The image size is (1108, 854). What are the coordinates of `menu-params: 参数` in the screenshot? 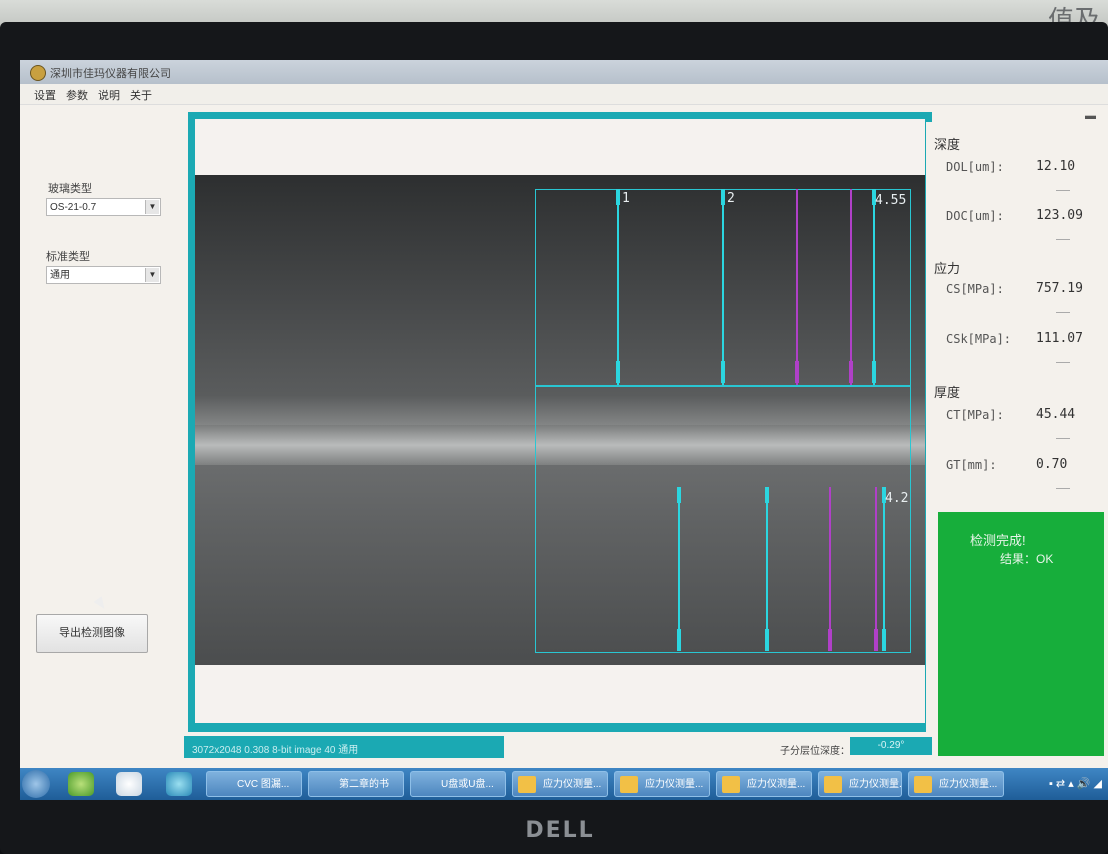 It's located at (77, 95).